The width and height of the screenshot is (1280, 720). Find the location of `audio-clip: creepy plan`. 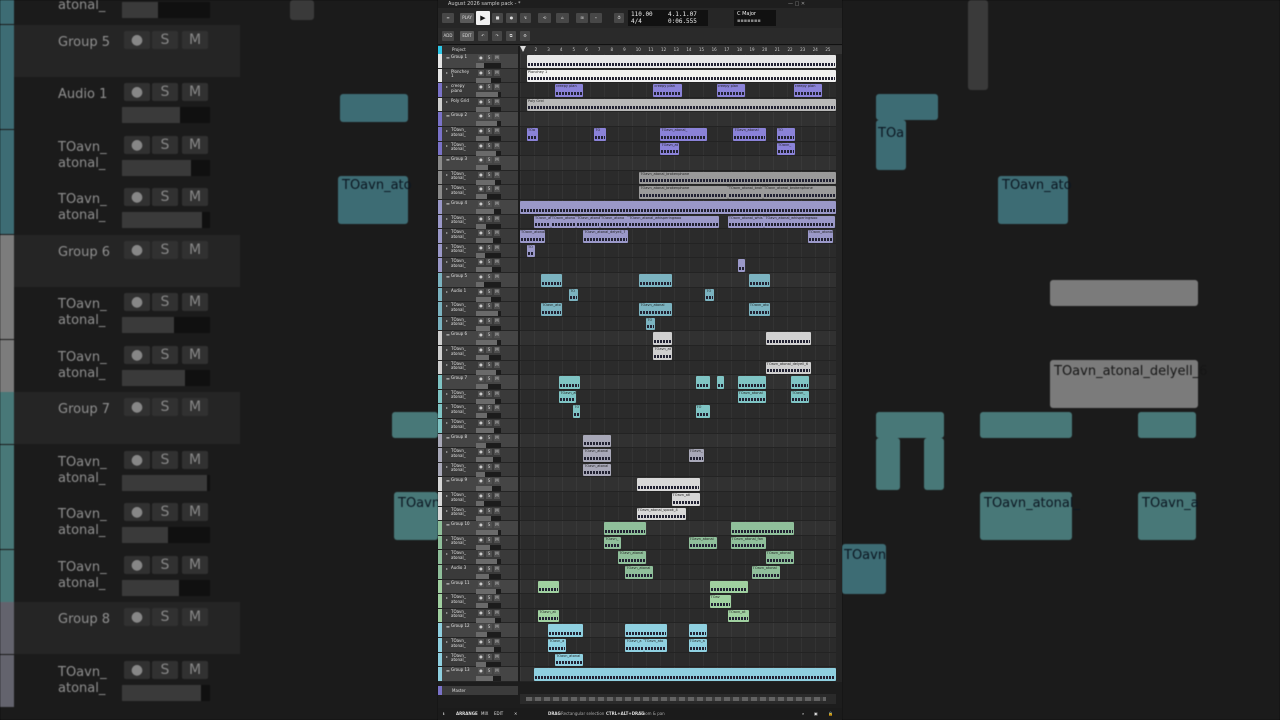

audio-clip: creepy plan is located at coordinates (807, 90).